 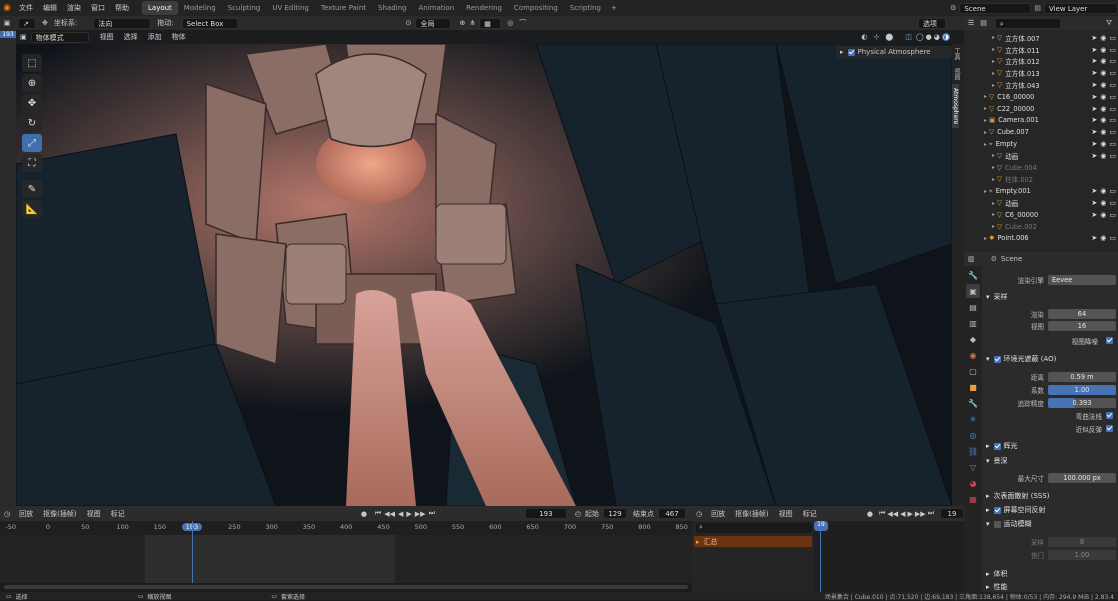 I want to click on outliner-row: ▸ ▽ 动画 ➤ ◉ ▭, so click(x=1041, y=156).